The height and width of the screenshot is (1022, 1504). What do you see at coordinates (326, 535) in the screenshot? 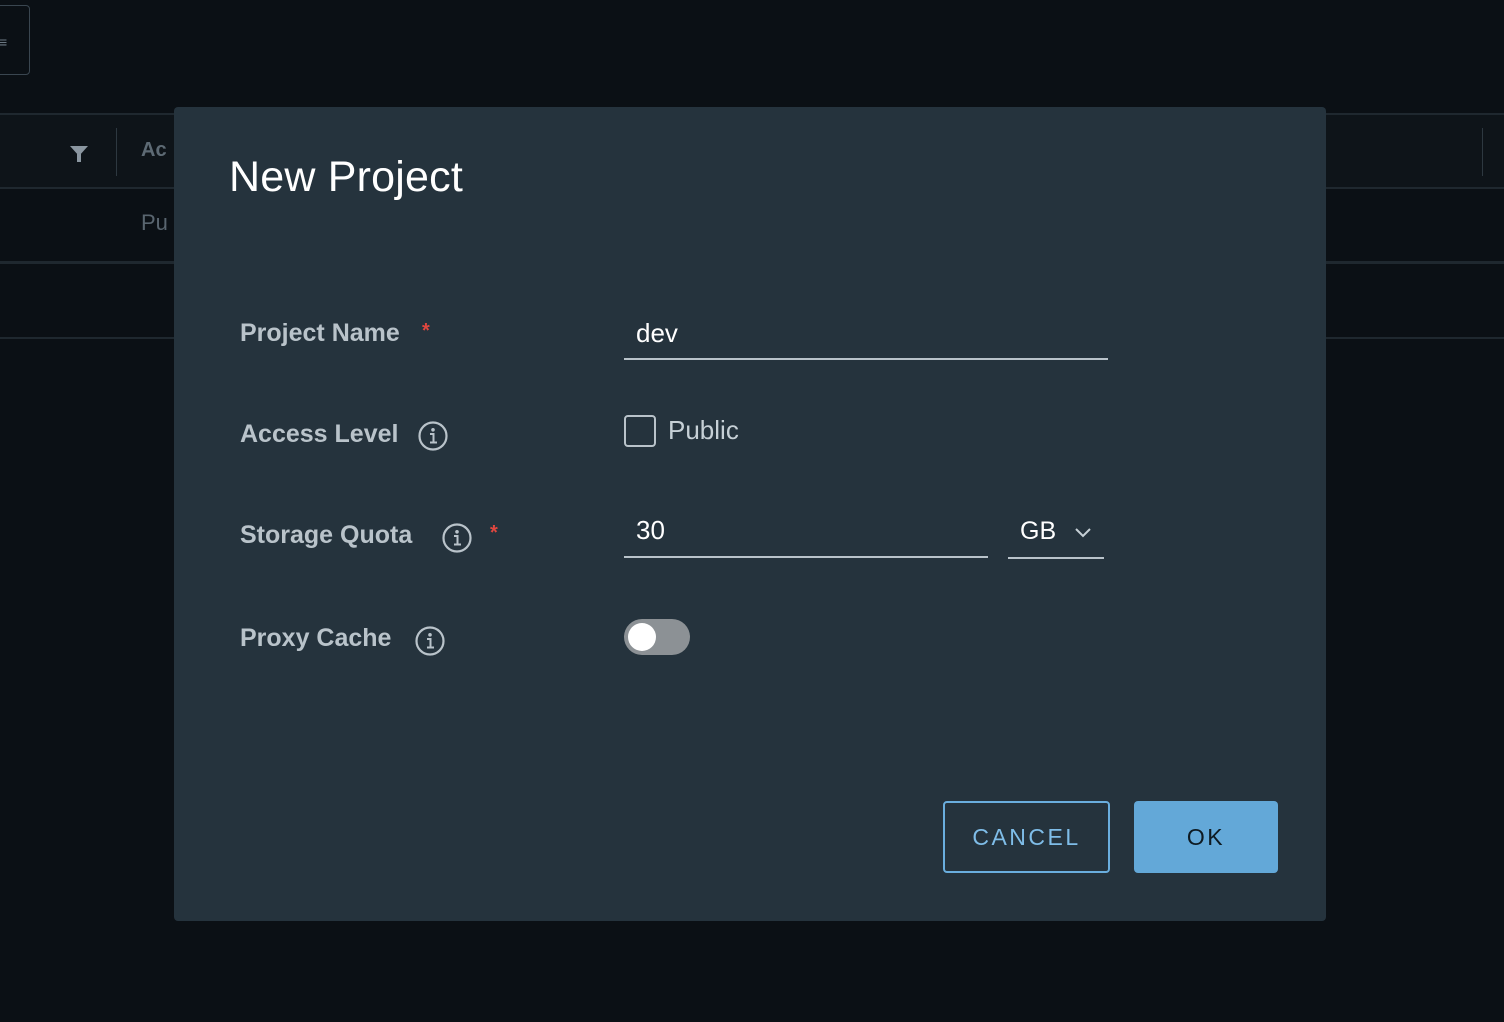
I see `storage-quota-label: Storage Quota` at bounding box center [326, 535].